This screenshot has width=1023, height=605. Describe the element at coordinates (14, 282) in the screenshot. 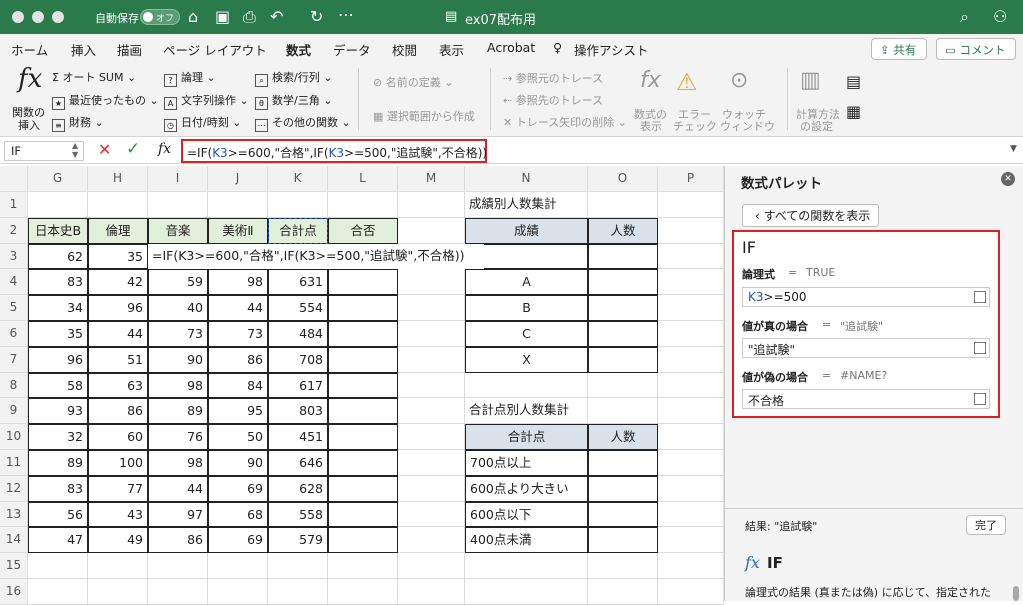

I see `row-header: 4` at that location.